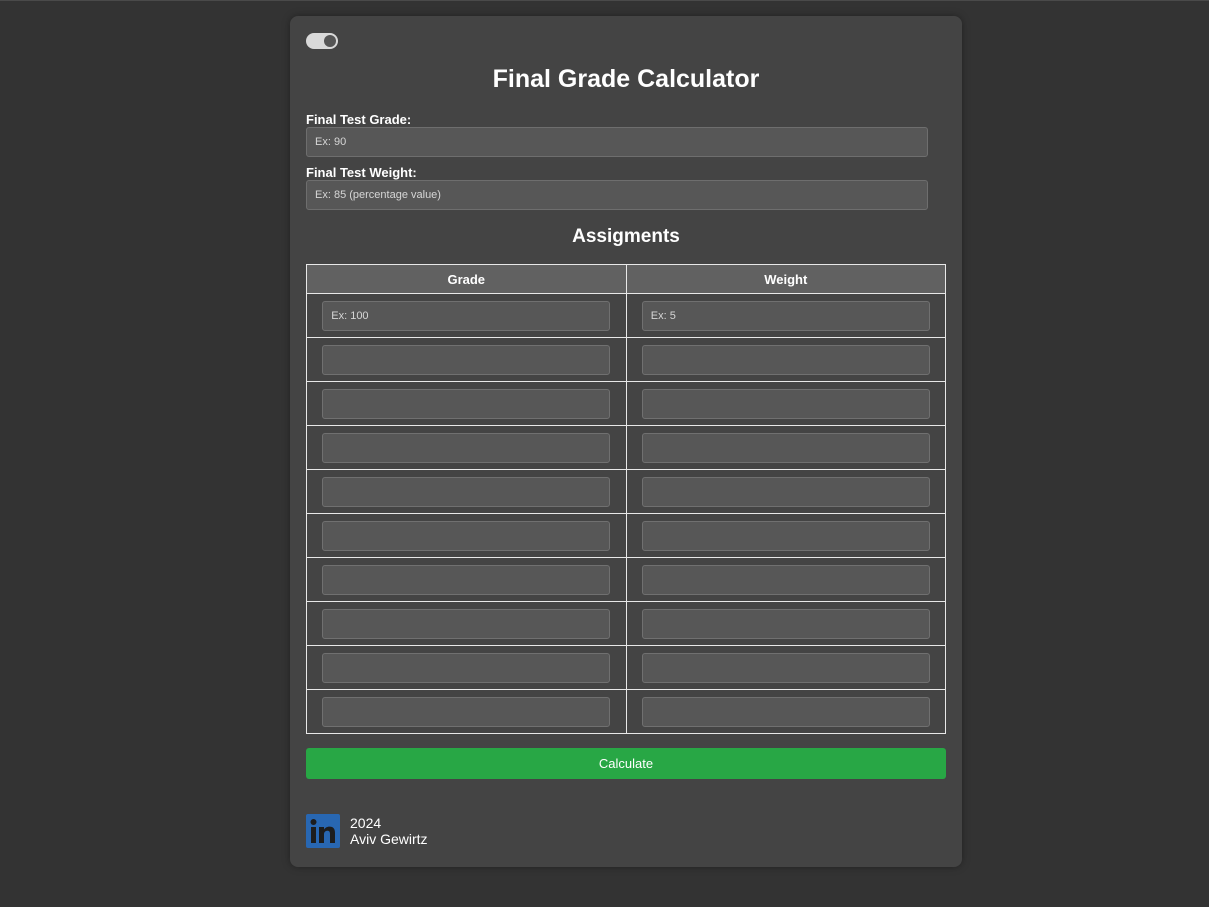 The image size is (1209, 907). I want to click on author-link: Aviv Gewirtz, so click(389, 839).